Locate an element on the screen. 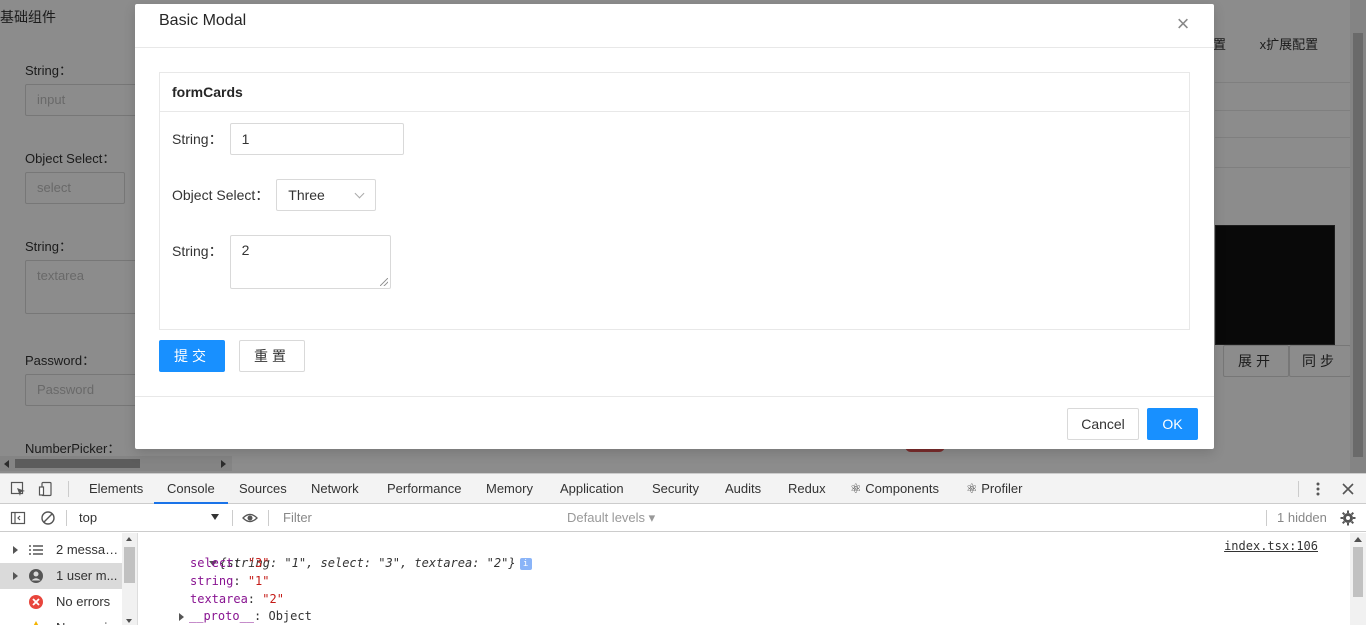 Image resolution: width=1366 pixels, height=625 pixels. form-buttons: 提交 重置 is located at coordinates (232, 356).